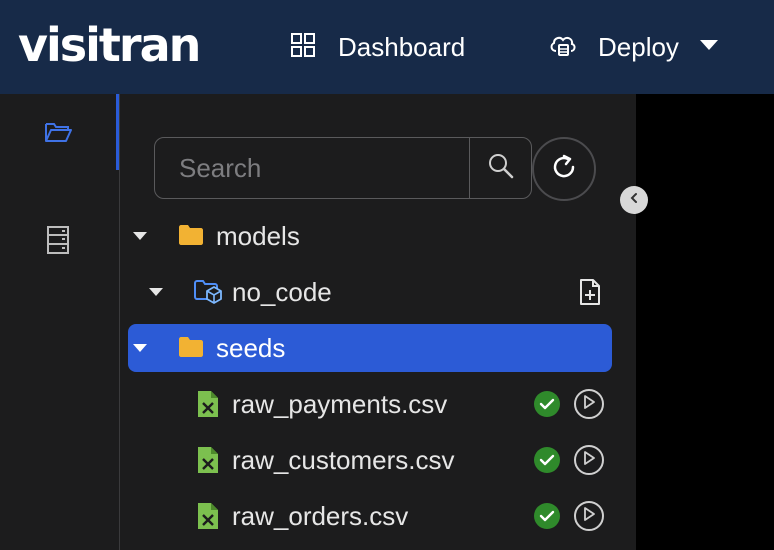 Image resolution: width=774 pixels, height=550 pixels. I want to click on search-box, so click(343, 168).